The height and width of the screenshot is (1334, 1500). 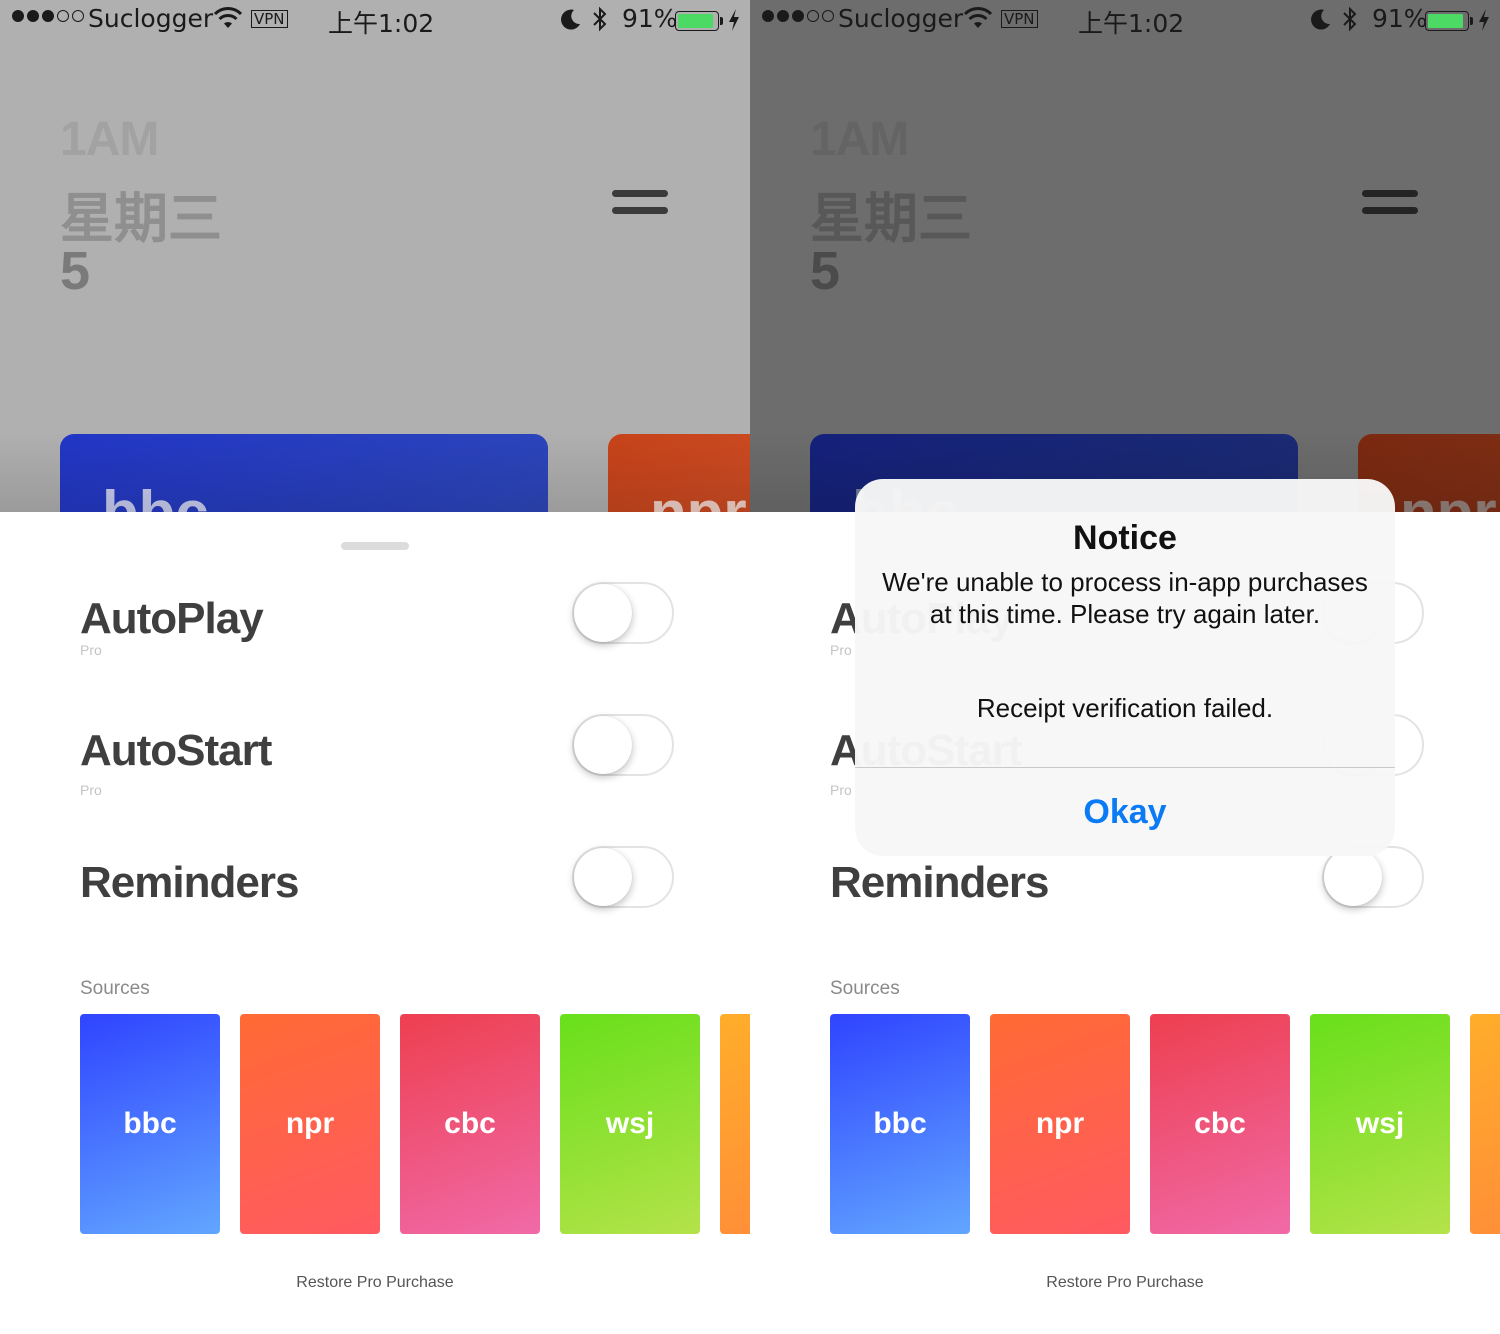 What do you see at coordinates (1125, 538) in the screenshot?
I see `alert-title: Notice` at bounding box center [1125, 538].